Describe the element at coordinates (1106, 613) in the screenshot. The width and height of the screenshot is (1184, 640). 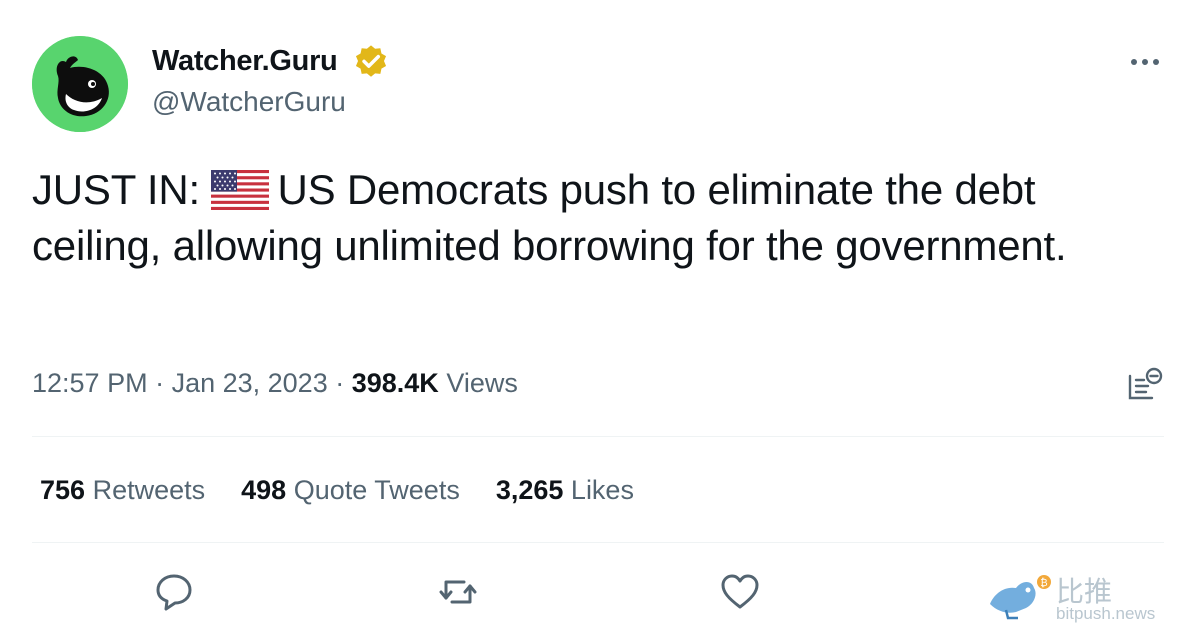
I see `watermark-en: bitpush.news` at that location.